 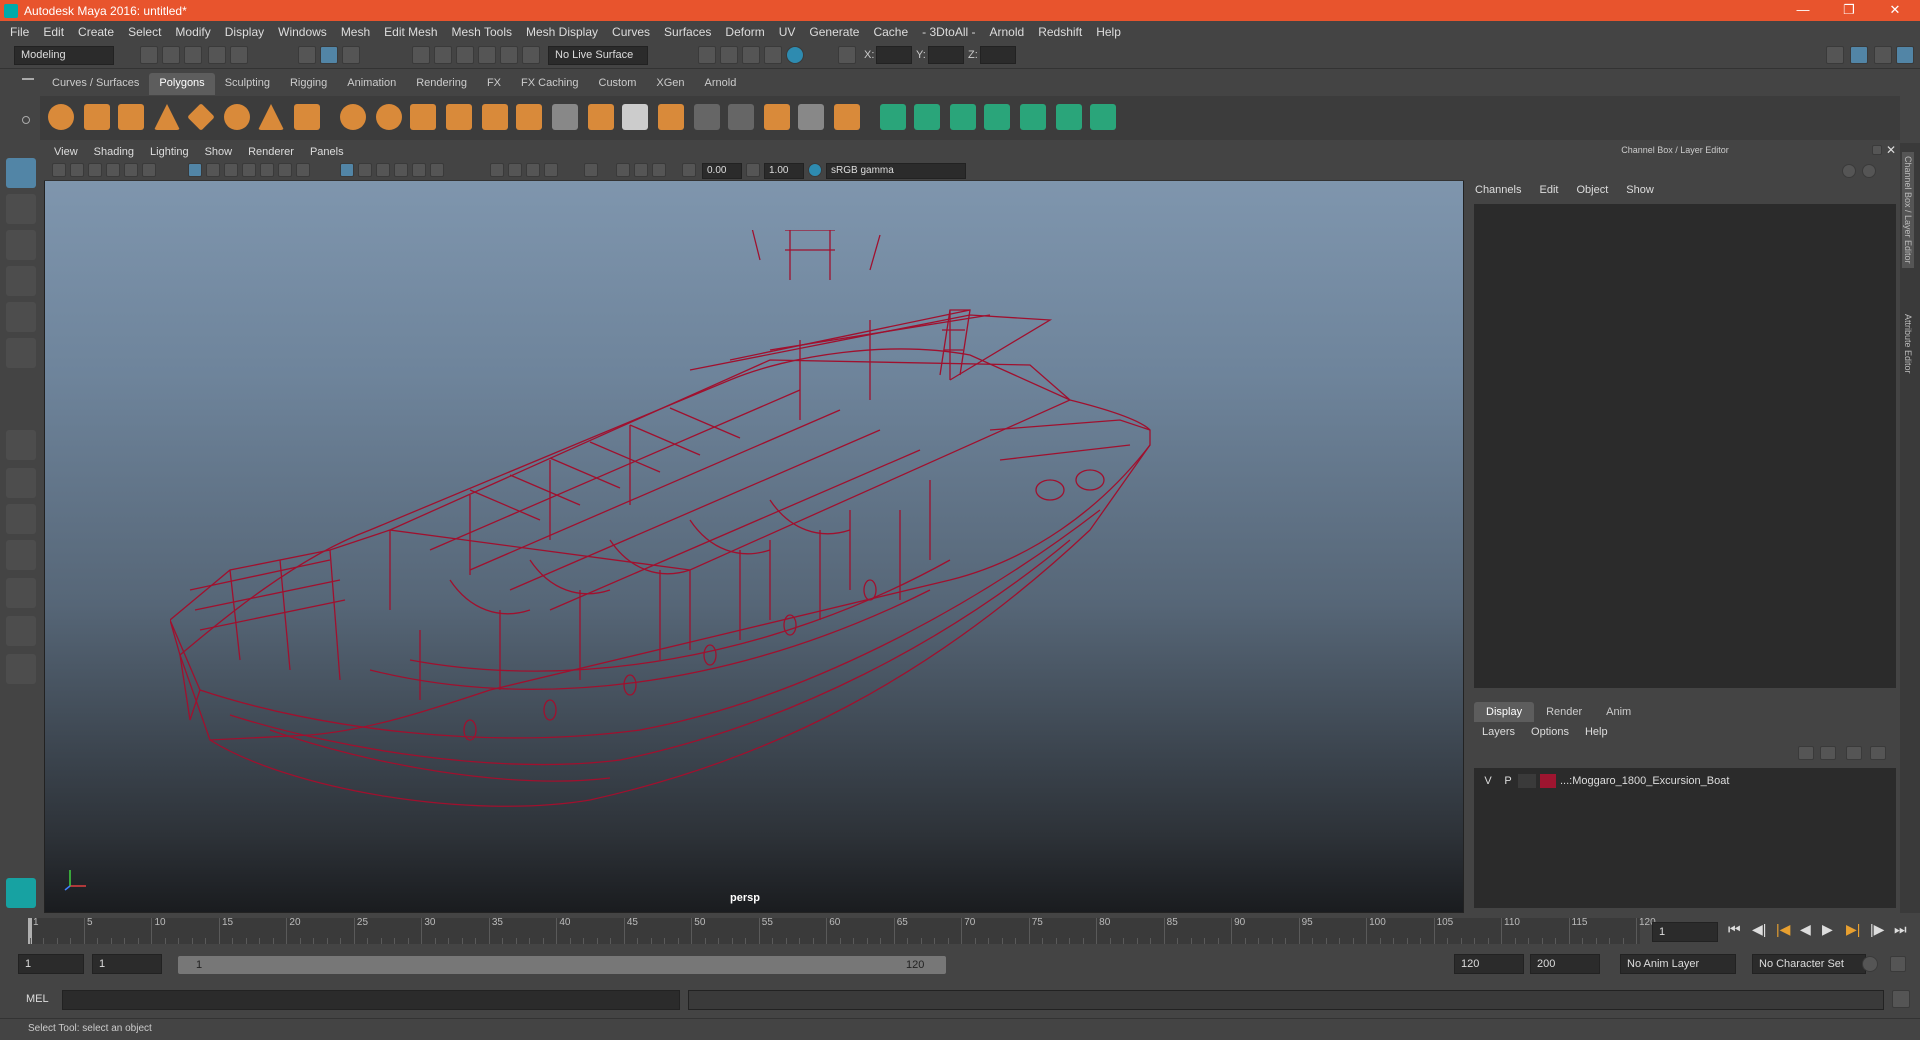 What do you see at coordinates (773, 55) in the screenshot?
I see `render-settings-icon` at bounding box center [773, 55].